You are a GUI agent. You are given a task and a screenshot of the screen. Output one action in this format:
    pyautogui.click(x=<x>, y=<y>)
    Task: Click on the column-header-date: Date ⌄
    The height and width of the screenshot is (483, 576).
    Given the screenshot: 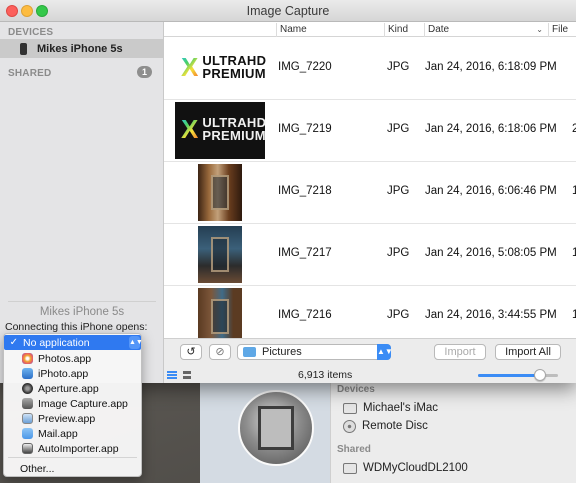 What is the action you would take?
    pyautogui.click(x=486, y=30)
    